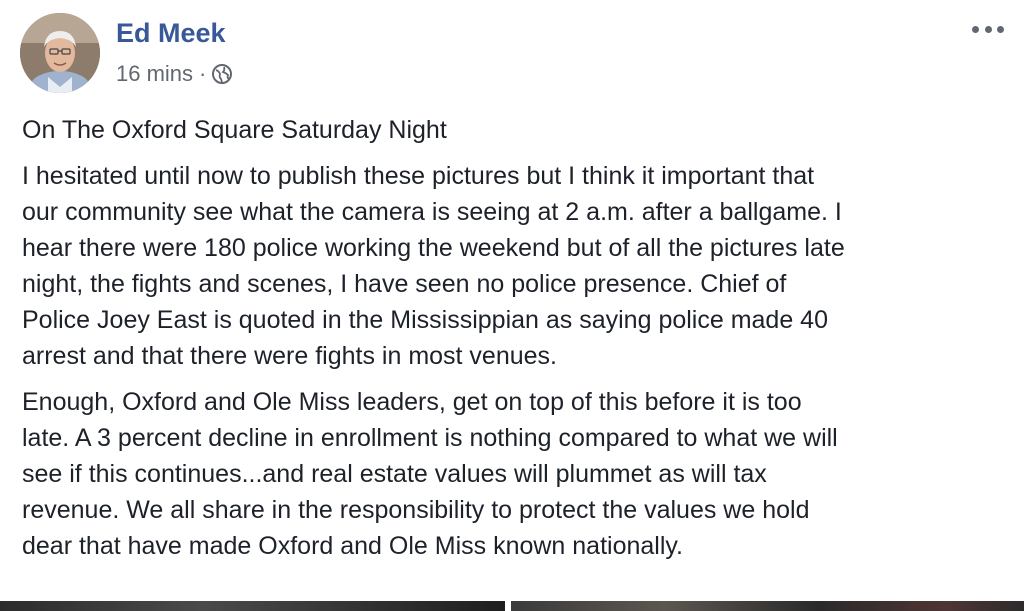 The width and height of the screenshot is (1024, 611). I want to click on author-avatar, so click(60, 53).